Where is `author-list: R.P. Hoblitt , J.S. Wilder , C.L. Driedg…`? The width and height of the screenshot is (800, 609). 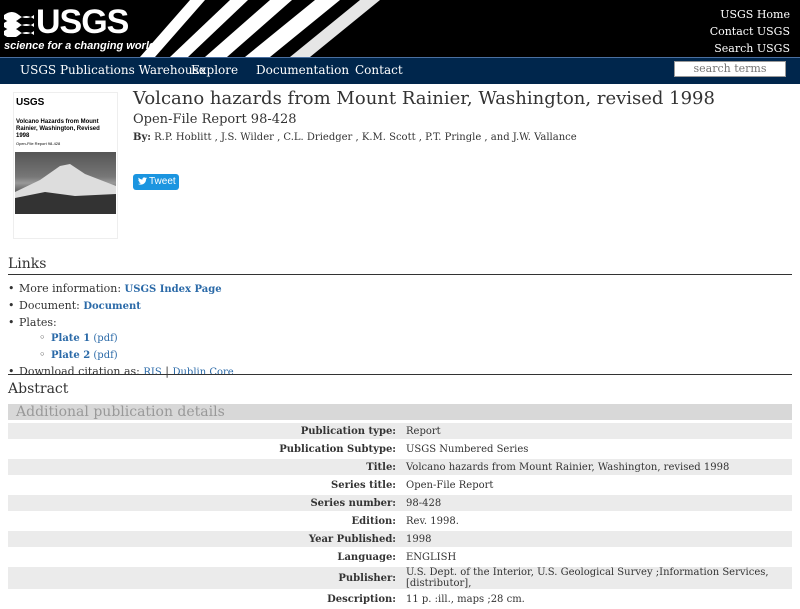
author-list: R.P. Hoblitt , J.S. Wilder , C.L. Driedg… is located at coordinates (365, 137).